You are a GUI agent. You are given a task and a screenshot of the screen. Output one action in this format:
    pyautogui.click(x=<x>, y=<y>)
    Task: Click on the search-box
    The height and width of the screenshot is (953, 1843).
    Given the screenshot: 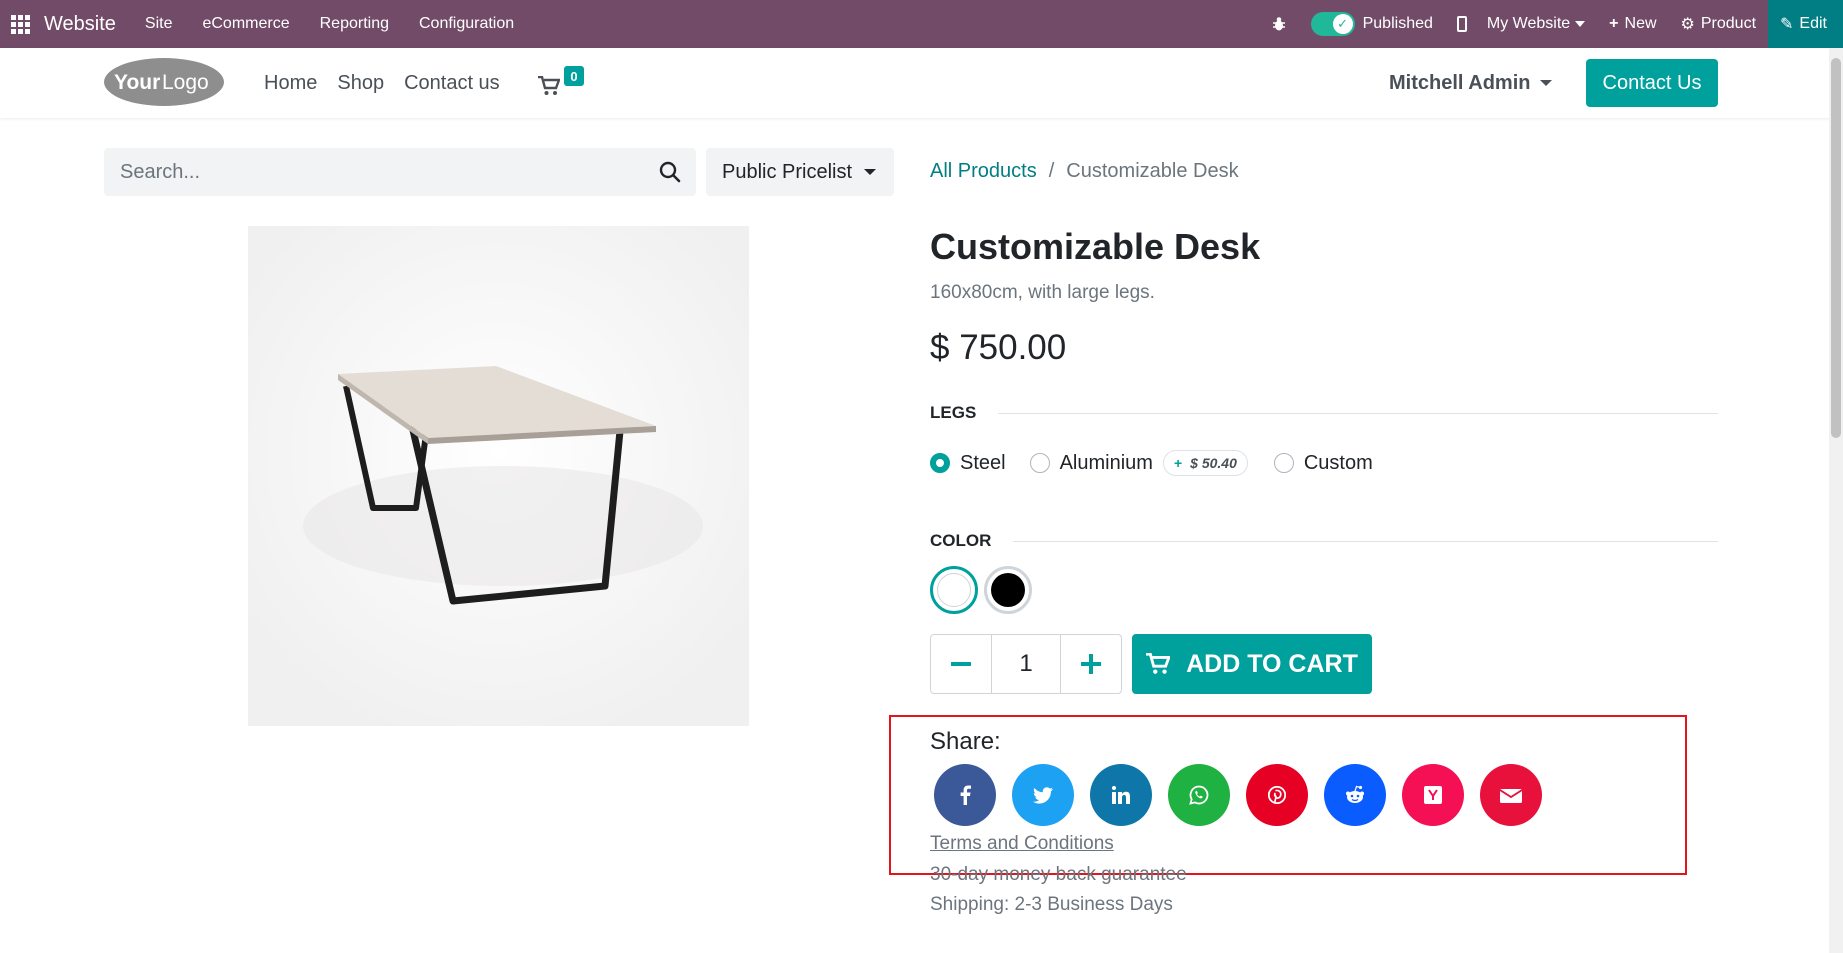 What is the action you would take?
    pyautogui.click(x=400, y=172)
    